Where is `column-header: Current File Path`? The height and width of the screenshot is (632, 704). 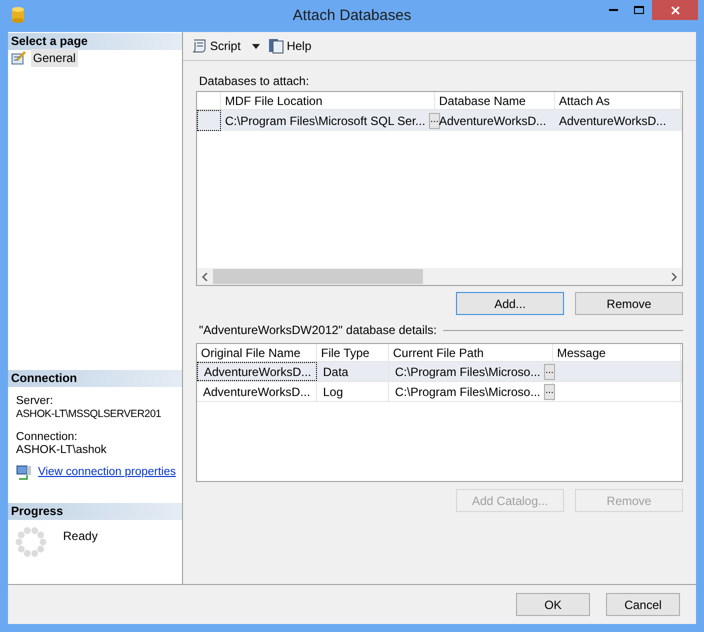
column-header: Current File Path is located at coordinates (471, 352).